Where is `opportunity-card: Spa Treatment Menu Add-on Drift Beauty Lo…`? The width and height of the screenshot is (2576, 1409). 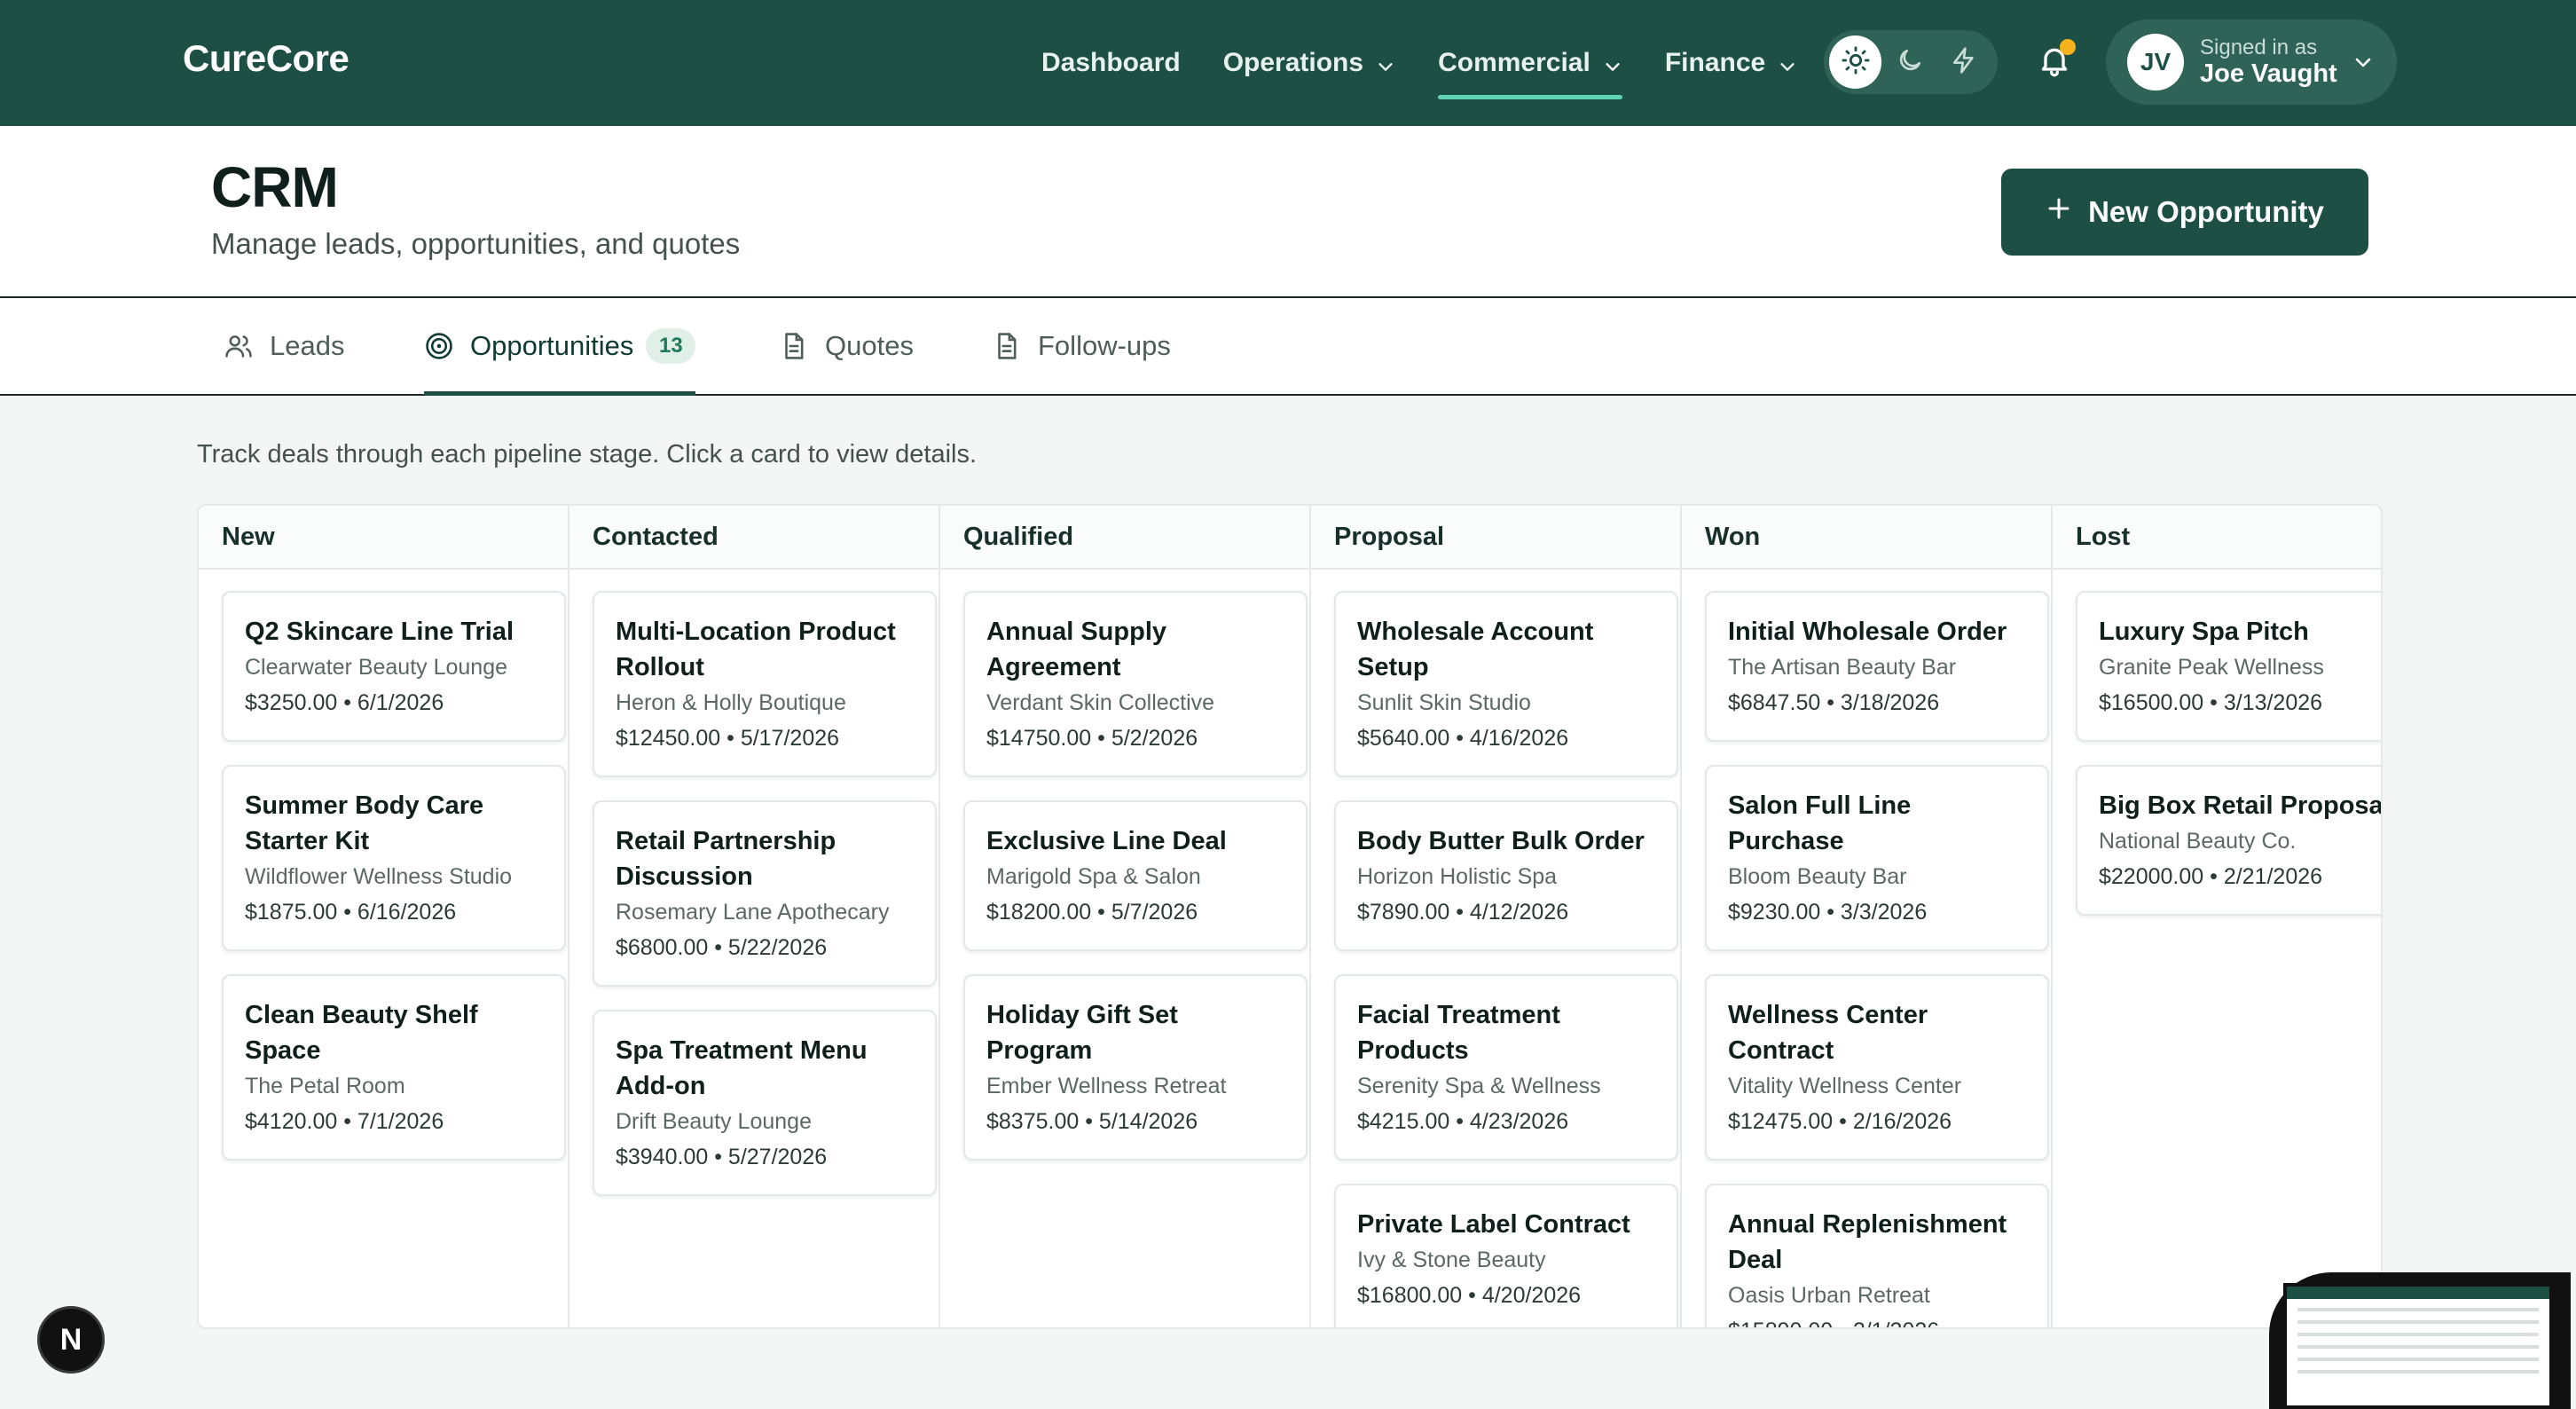
opportunity-card: Spa Treatment Menu Add-on Drift Beauty Lo… is located at coordinates (765, 1103).